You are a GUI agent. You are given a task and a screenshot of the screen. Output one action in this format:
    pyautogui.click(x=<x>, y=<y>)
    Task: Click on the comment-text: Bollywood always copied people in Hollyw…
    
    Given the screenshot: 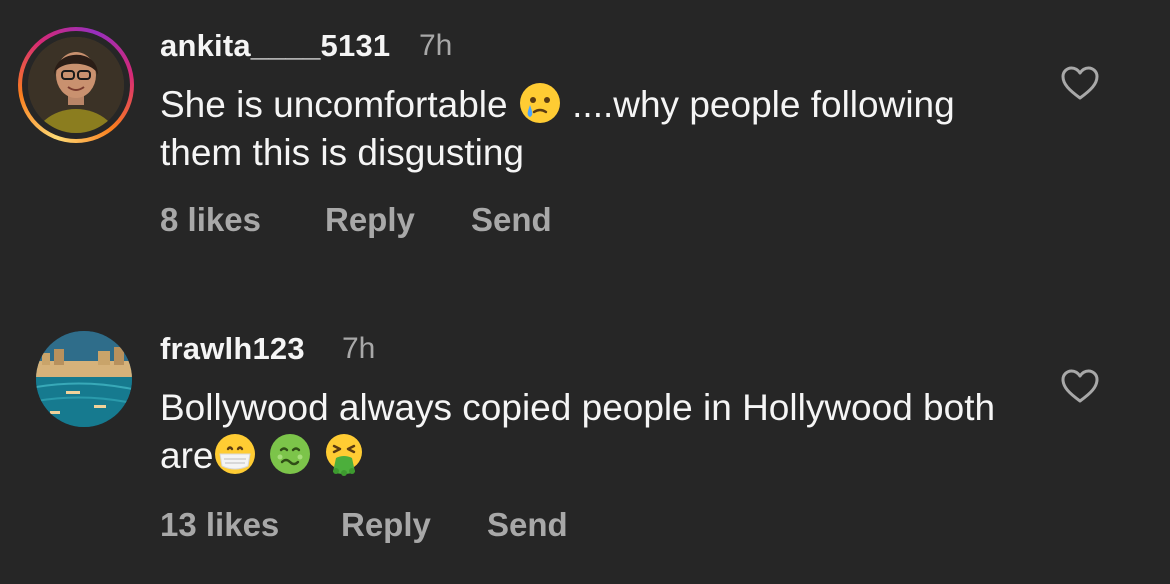 What is the action you would take?
    pyautogui.click(x=600, y=432)
    